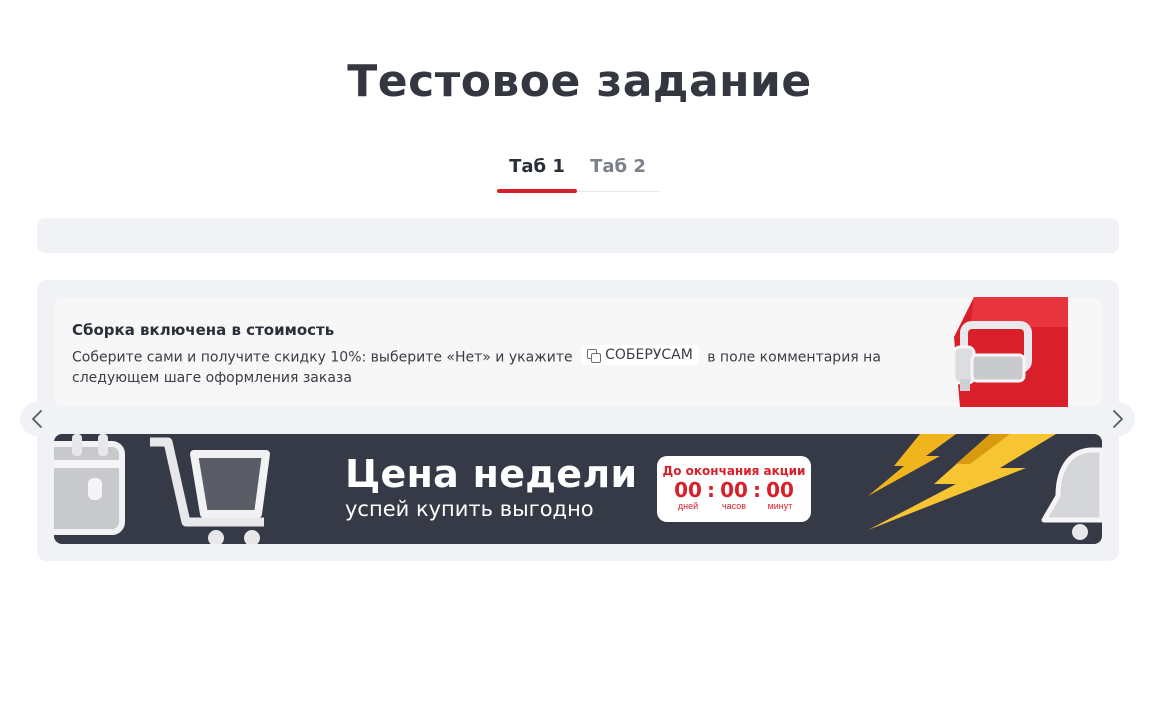 This screenshot has width=1159, height=708. What do you see at coordinates (578, 235) in the screenshot?
I see `empty-tab-content` at bounding box center [578, 235].